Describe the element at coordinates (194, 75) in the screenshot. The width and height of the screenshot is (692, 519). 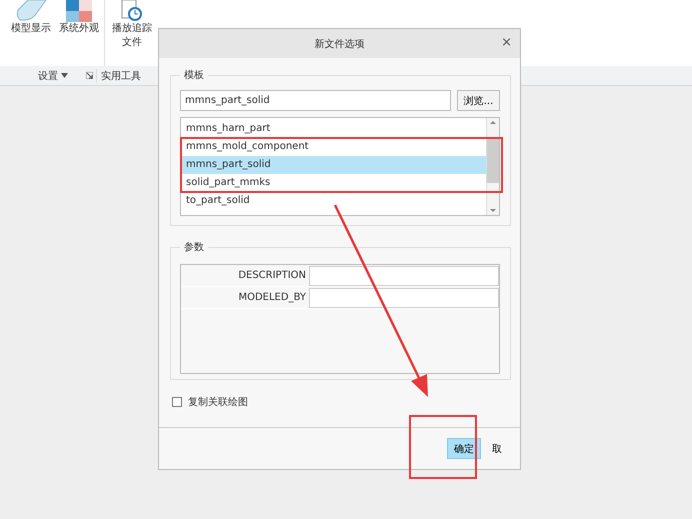
I see `group-legend: 模板` at that location.